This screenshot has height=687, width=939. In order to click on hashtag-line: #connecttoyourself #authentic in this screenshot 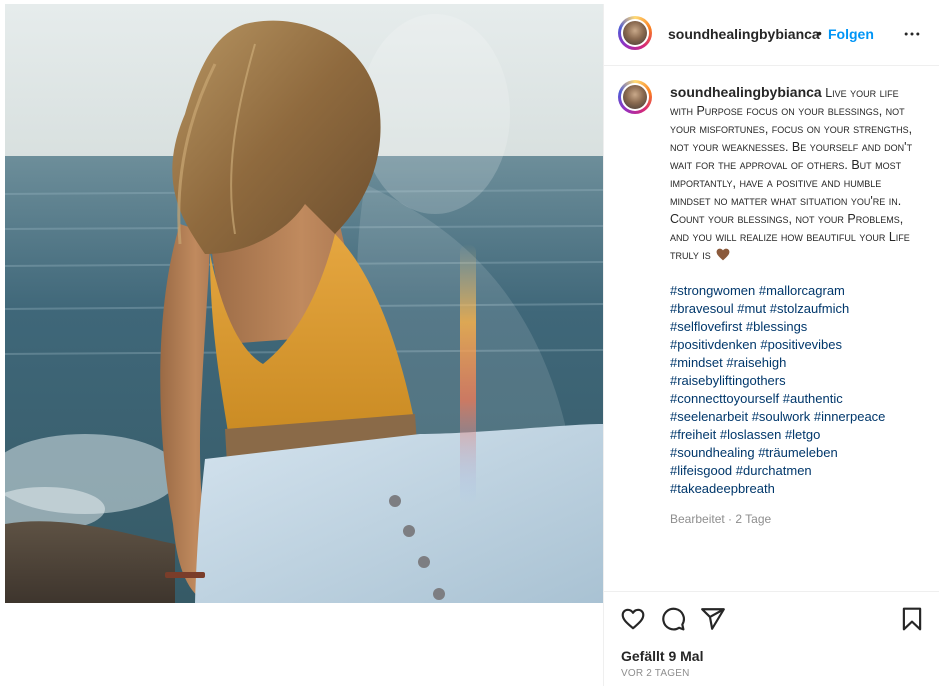, I will do `click(793, 399)`.